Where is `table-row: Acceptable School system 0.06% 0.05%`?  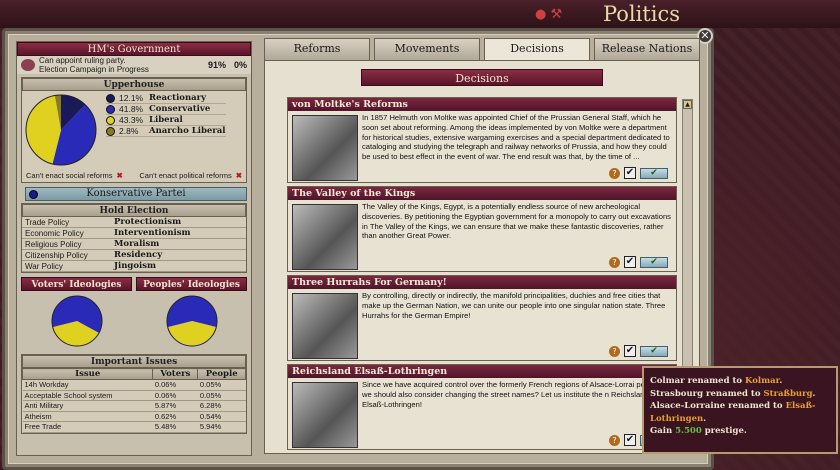
table-row: Acceptable School system 0.06% 0.05% is located at coordinates (134, 395).